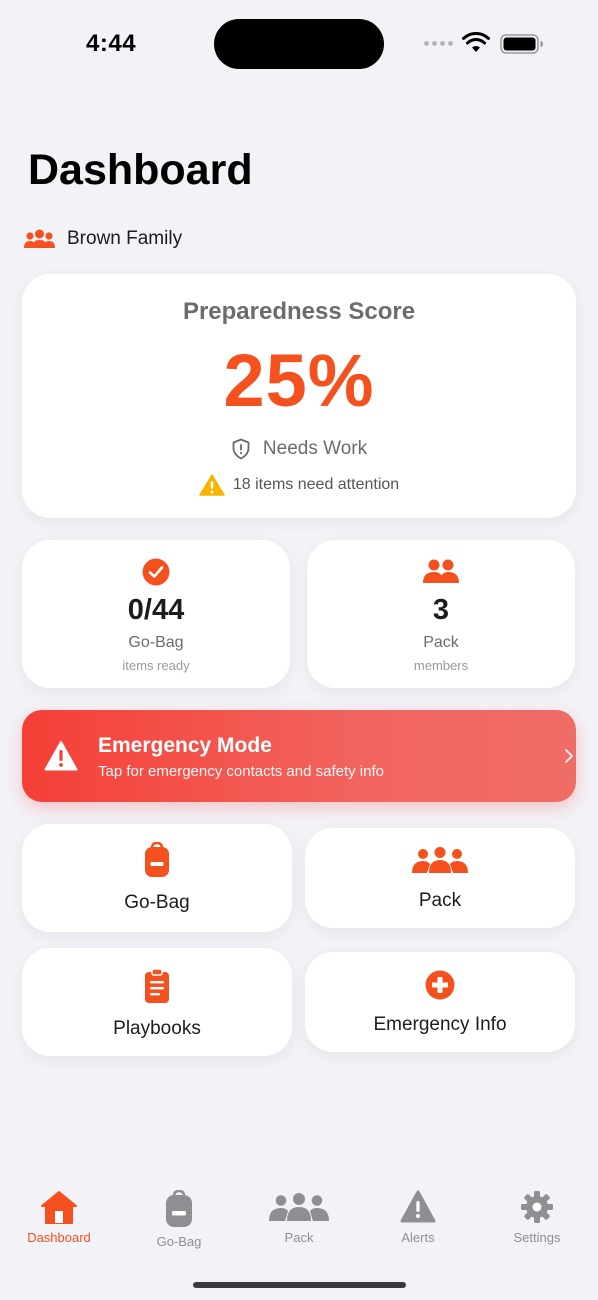  What do you see at coordinates (440, 878) in the screenshot?
I see `pack-action-card: Pack` at bounding box center [440, 878].